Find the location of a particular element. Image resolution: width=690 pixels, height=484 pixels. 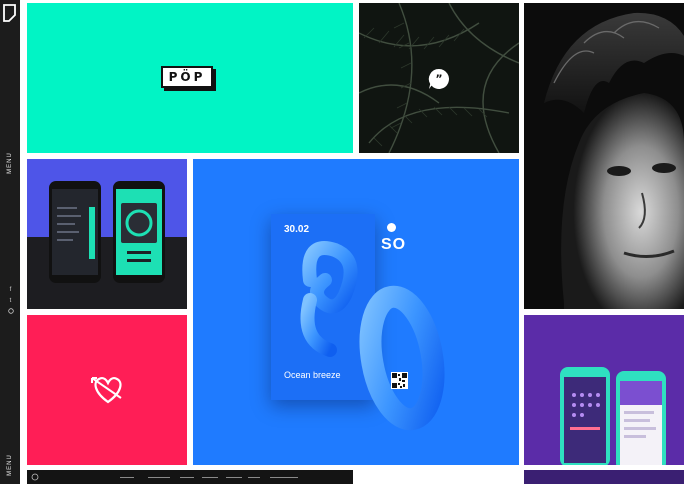

menu-button-top: MENU is located at coordinates (10, 163).